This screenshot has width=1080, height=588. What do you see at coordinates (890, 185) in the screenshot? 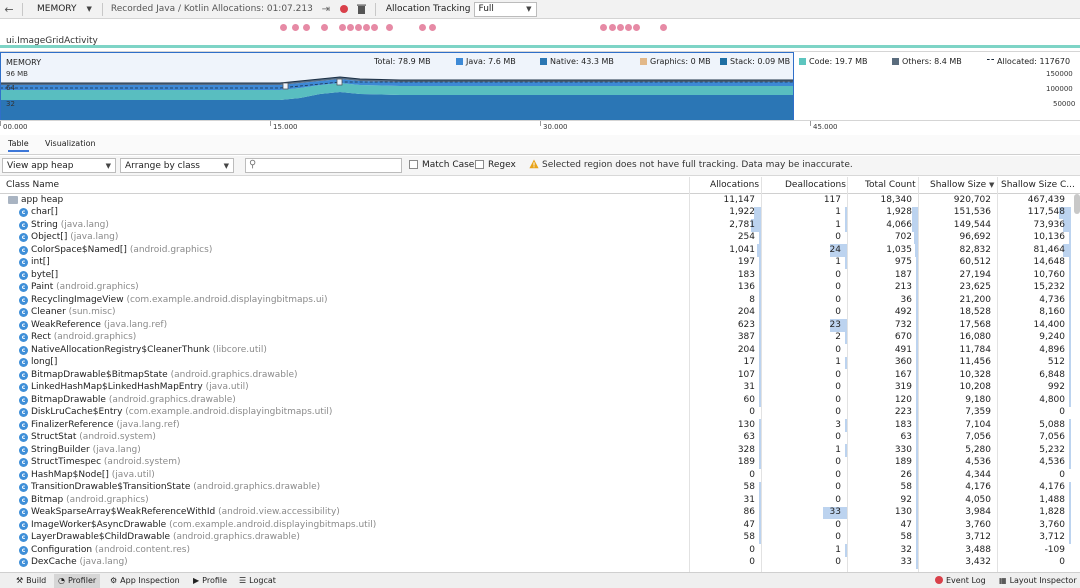
I see `column-total-count: Total Count` at bounding box center [890, 185].